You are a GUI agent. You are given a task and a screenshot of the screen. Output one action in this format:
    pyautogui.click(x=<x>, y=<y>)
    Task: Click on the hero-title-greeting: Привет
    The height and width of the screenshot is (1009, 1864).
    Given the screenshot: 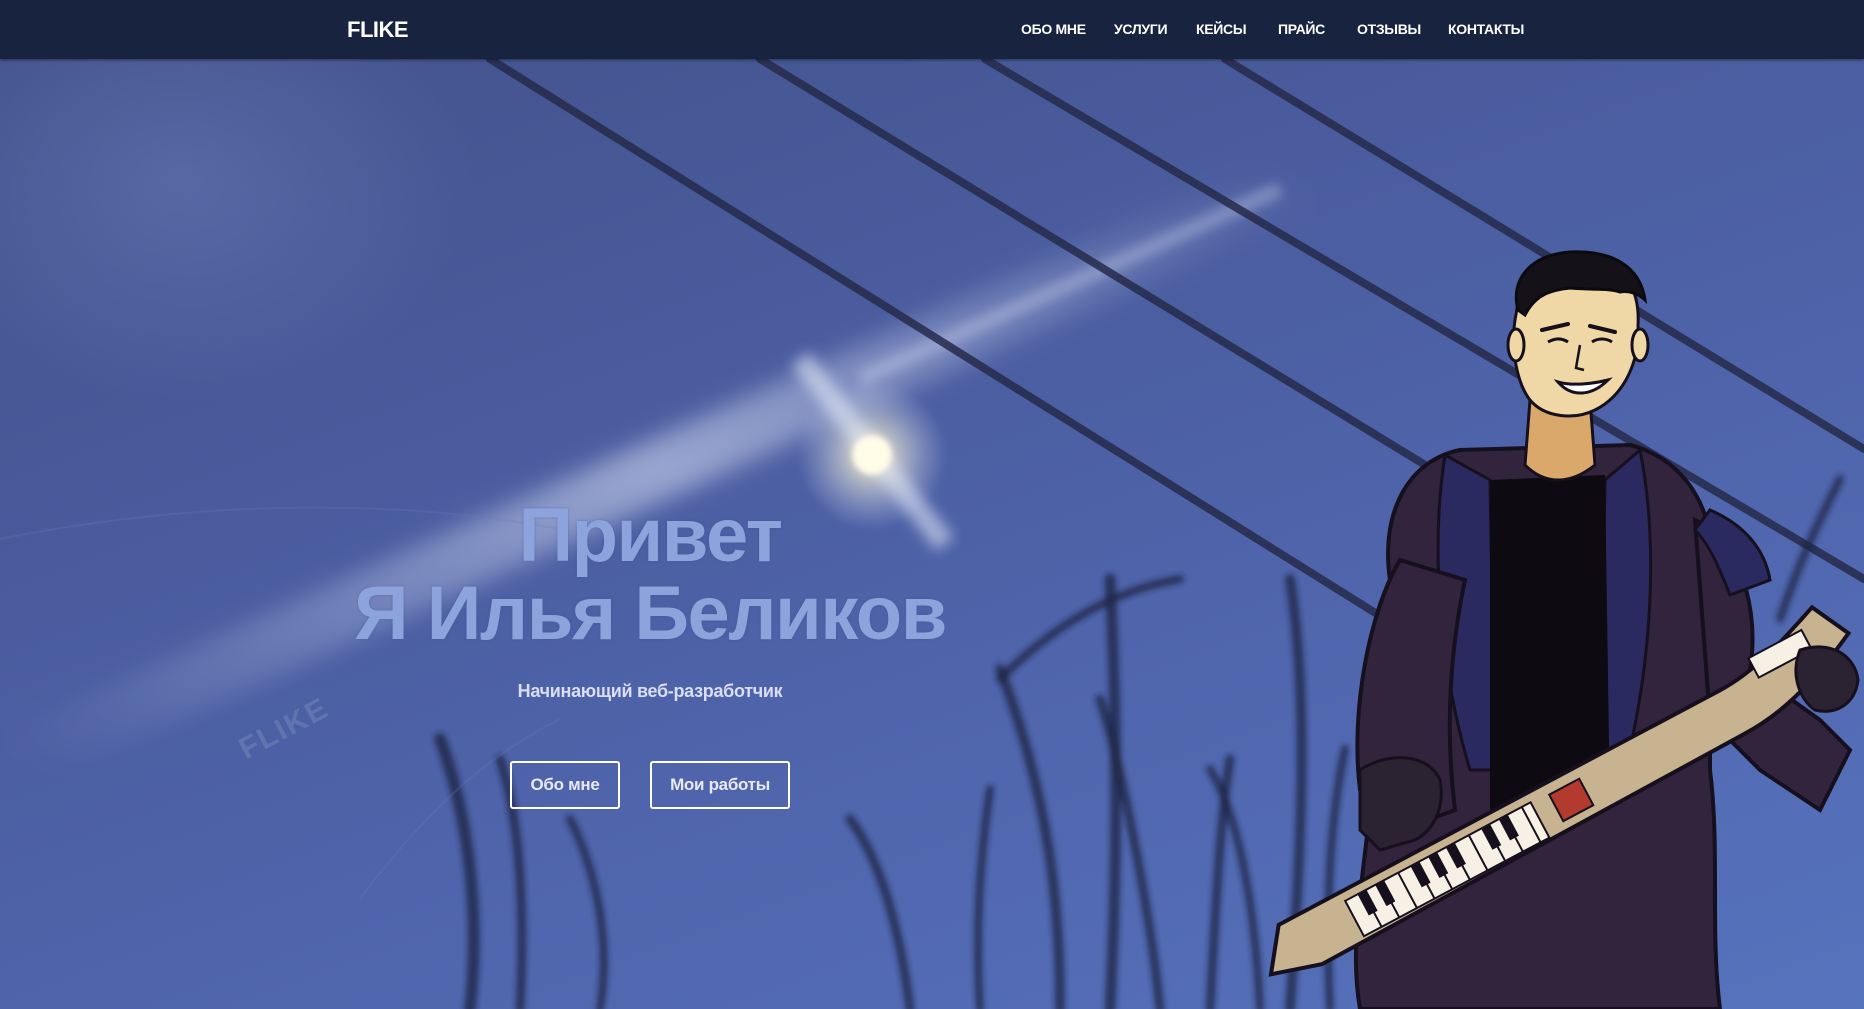 What is the action you would take?
    pyautogui.click(x=650, y=535)
    